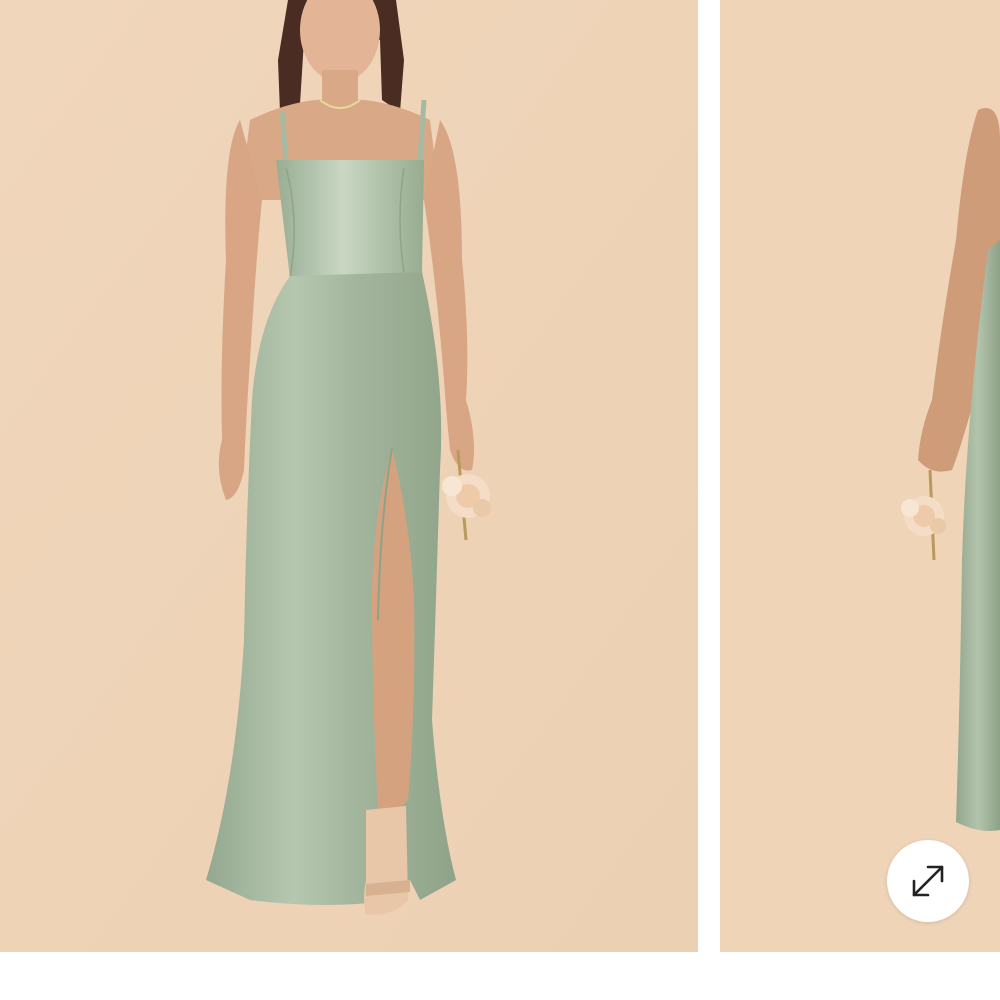 The image size is (1000, 1000). I want to click on expand-arrows-icon, so click(928, 881).